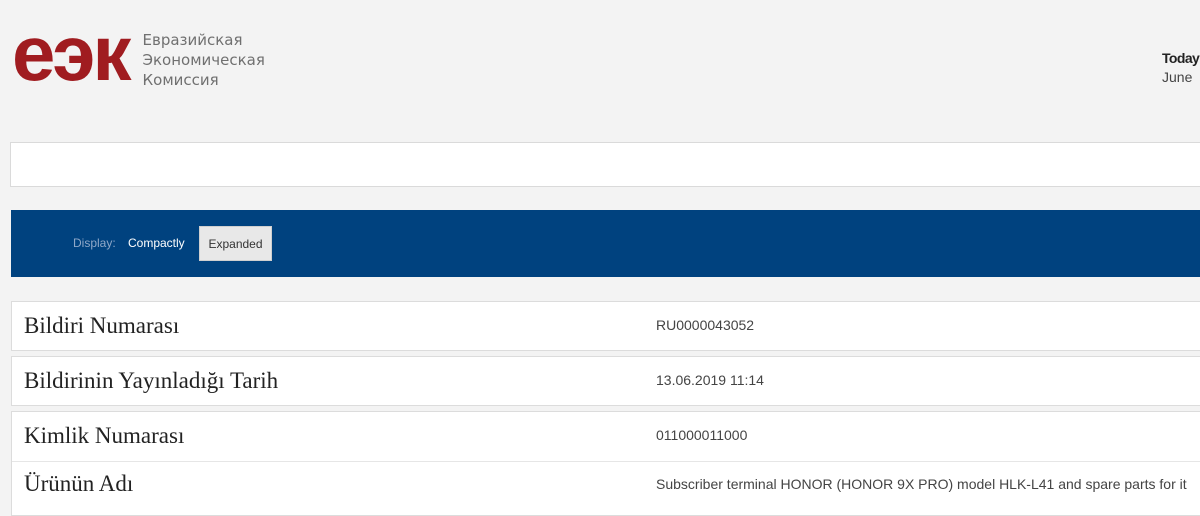 This screenshot has width=1200, height=516. What do you see at coordinates (235, 243) in the screenshot?
I see `expanded-view-button: Expanded` at bounding box center [235, 243].